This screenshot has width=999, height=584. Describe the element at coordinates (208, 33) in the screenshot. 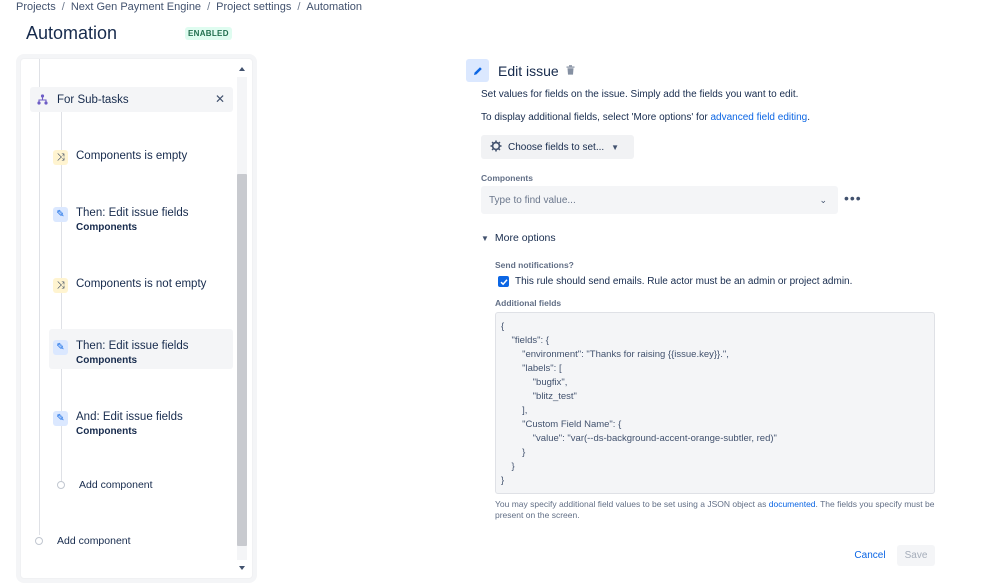

I see `status-badge: ENABLED` at that location.